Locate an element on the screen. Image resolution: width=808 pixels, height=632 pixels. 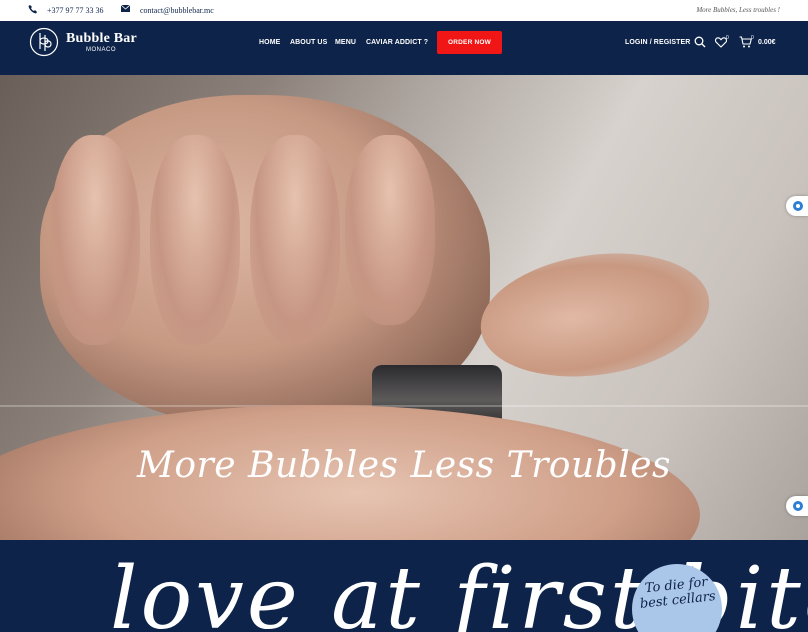
cart-count: 0 is located at coordinates (752, 38).